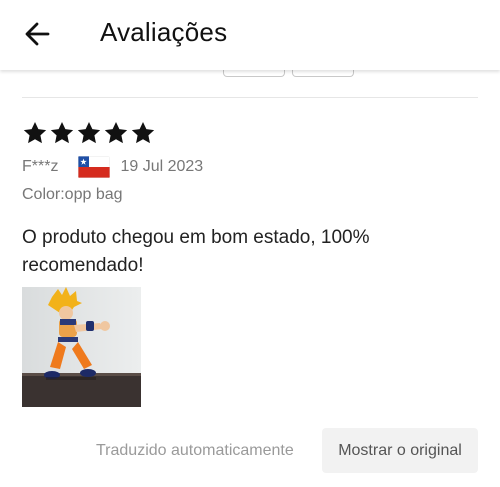 This screenshot has width=500, height=487. What do you see at coordinates (94, 167) in the screenshot?
I see `chile-flag-icon` at bounding box center [94, 167].